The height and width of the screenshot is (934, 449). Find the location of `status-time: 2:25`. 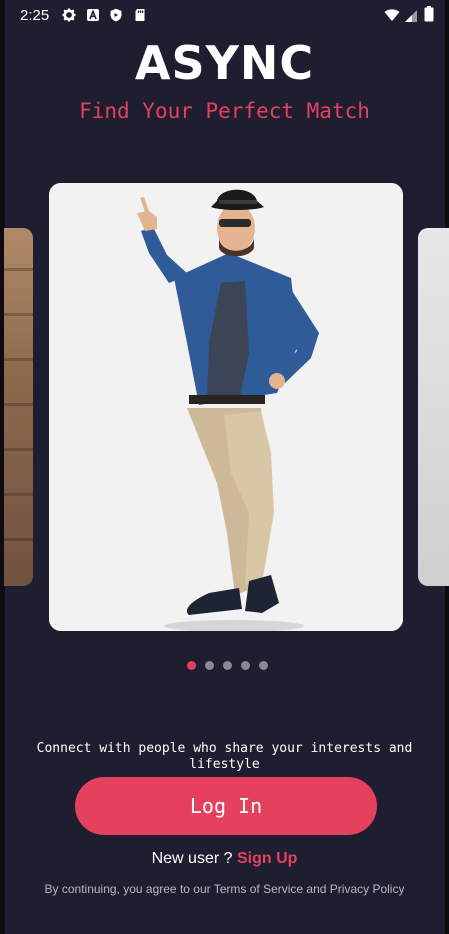

status-time: 2:25 is located at coordinates (35, 15).